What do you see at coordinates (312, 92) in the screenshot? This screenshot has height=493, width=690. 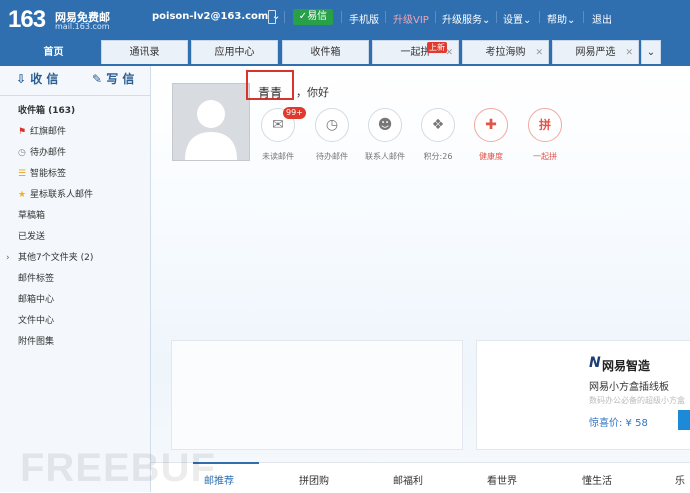 I see `greeting-text: ，你好` at bounding box center [312, 92].